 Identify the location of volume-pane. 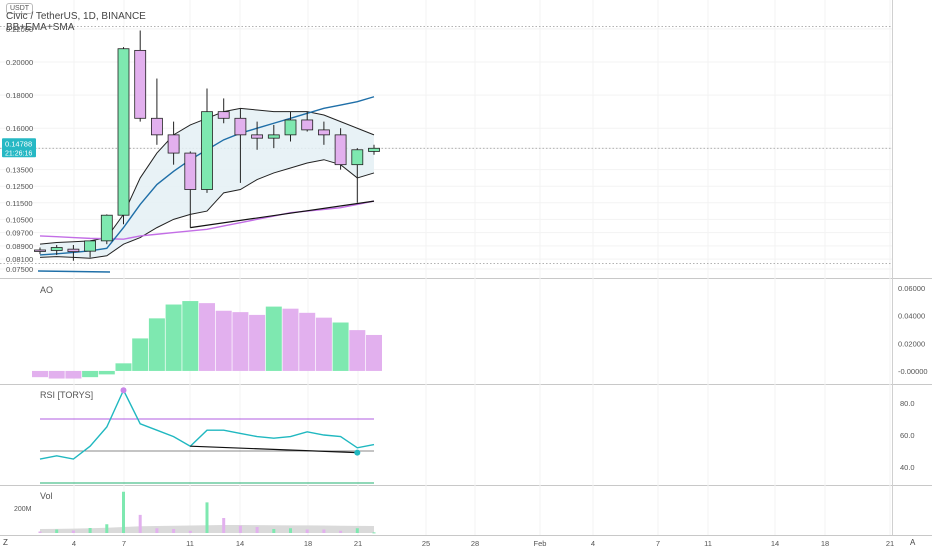
(207, 512).